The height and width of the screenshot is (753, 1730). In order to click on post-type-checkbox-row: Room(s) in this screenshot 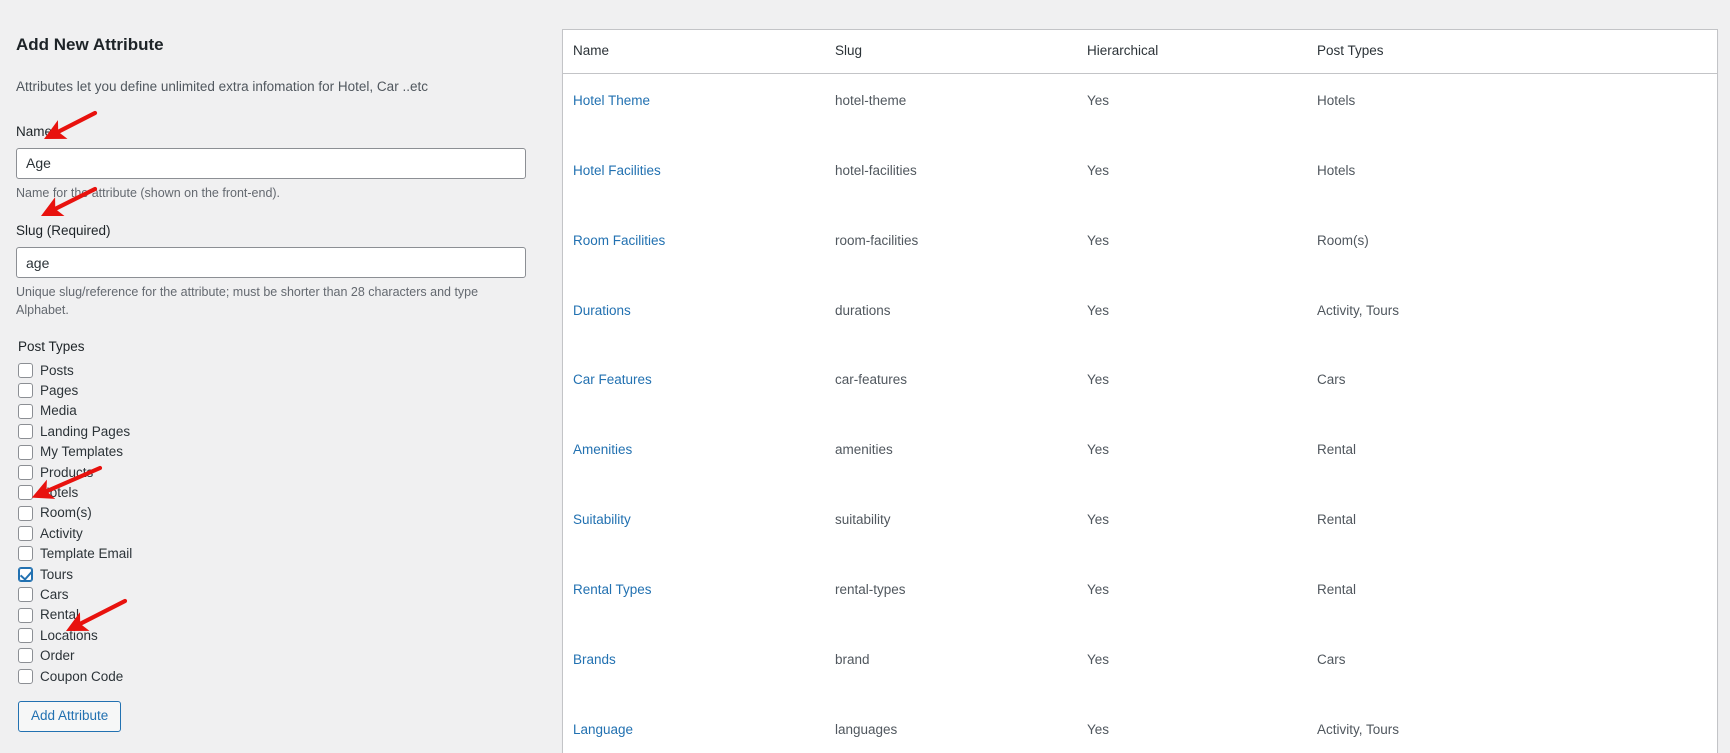, I will do `click(270, 513)`.